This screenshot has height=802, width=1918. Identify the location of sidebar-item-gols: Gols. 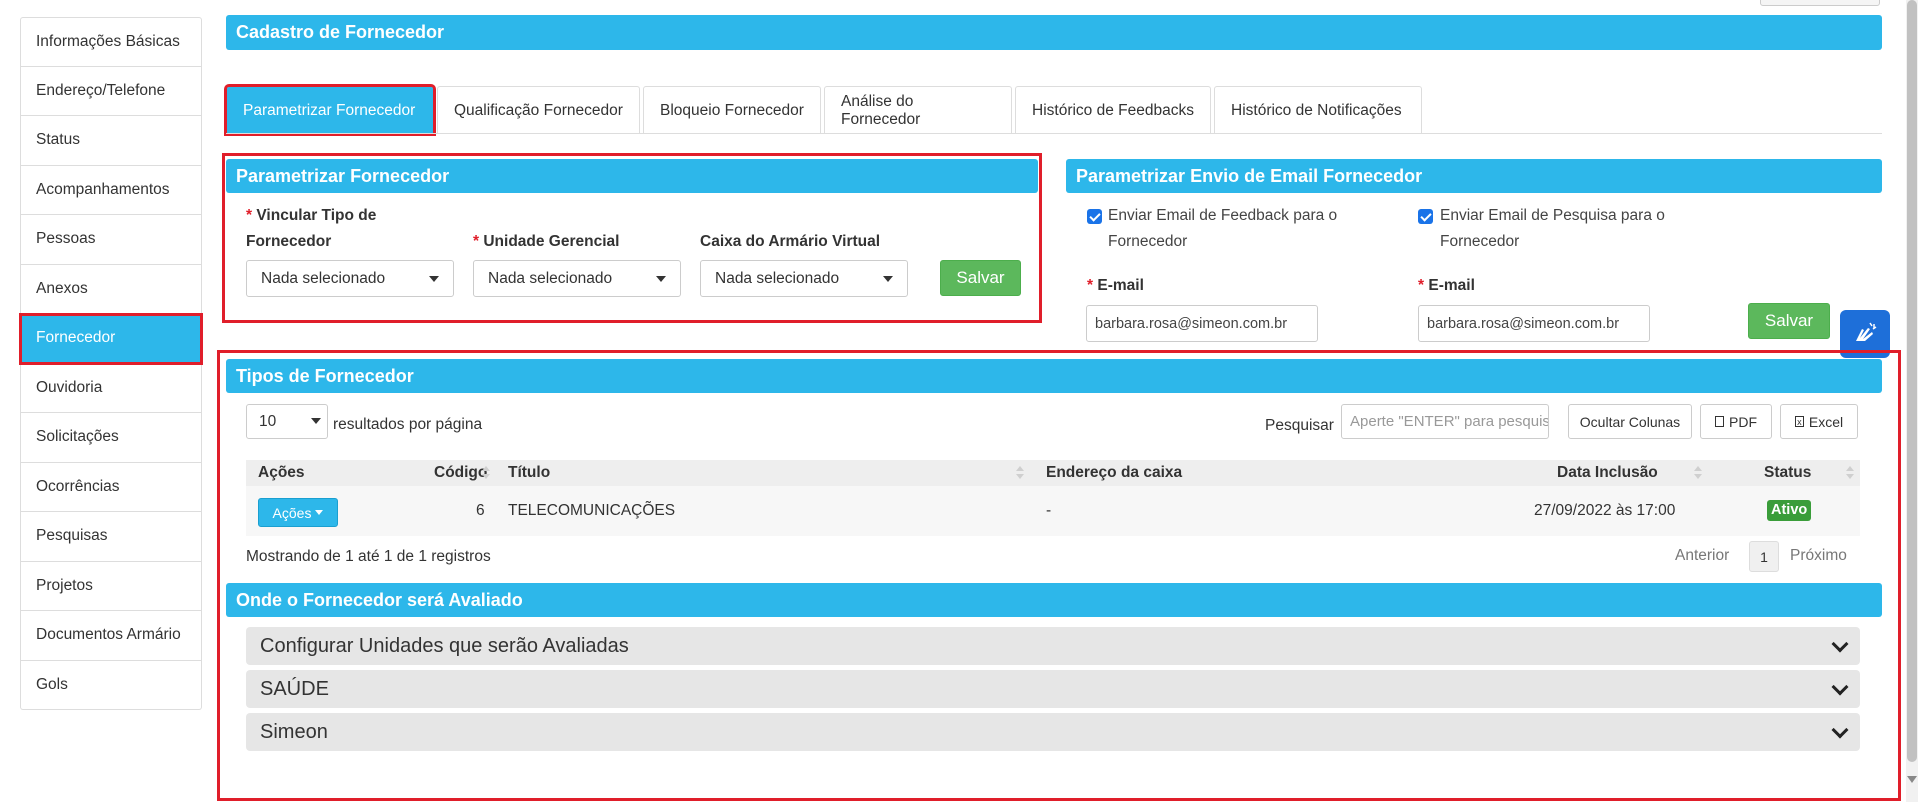
(111, 685).